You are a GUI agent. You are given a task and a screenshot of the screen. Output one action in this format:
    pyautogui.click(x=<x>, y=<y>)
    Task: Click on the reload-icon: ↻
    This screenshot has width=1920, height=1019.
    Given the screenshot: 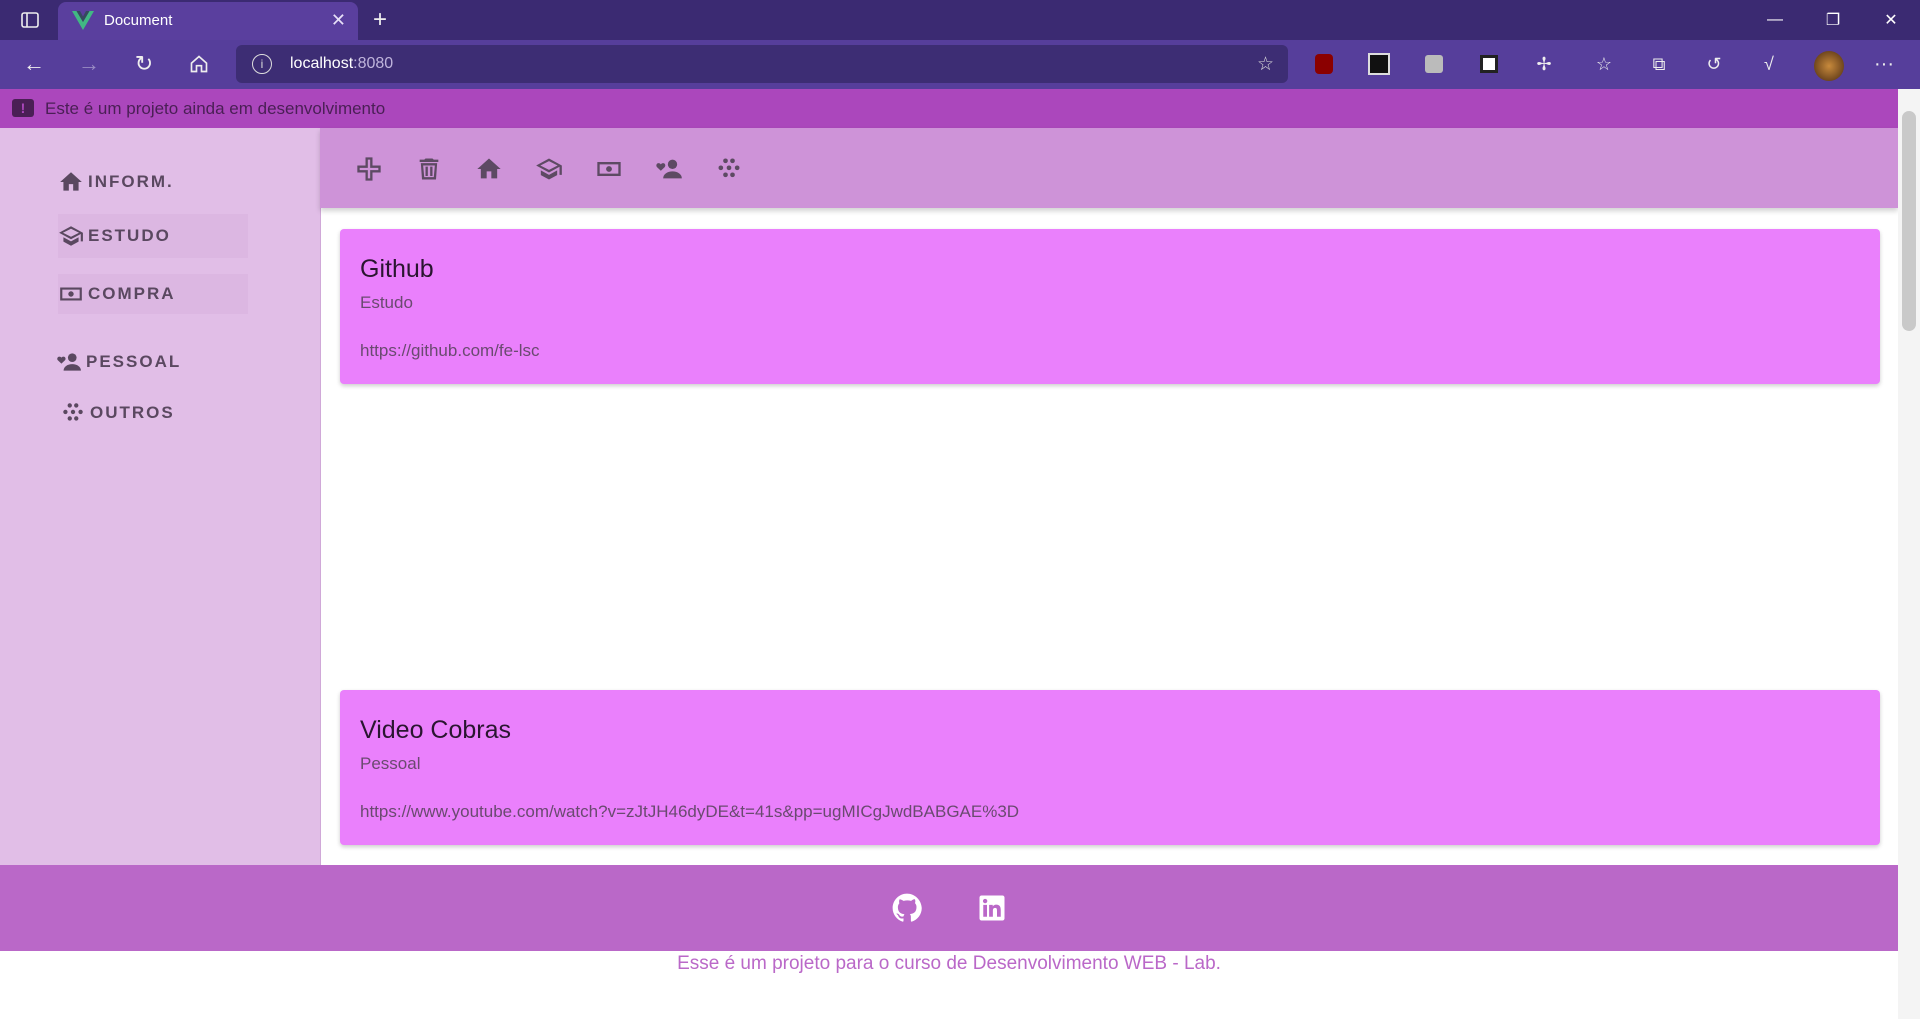 What is the action you would take?
    pyautogui.click(x=144, y=64)
    